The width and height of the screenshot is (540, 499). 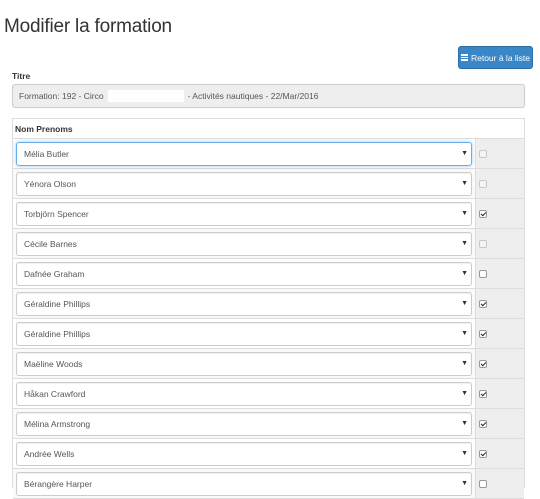 I want to click on table-row: Torbjörn Spencer ▼, so click(x=268, y=214).